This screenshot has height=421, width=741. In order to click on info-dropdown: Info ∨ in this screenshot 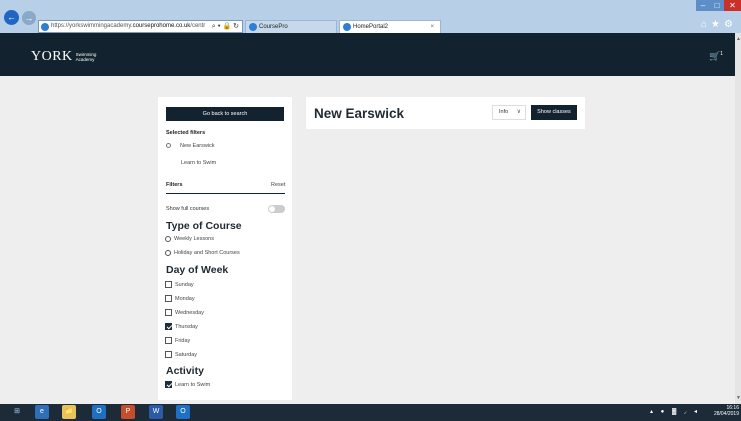, I will do `click(509, 112)`.